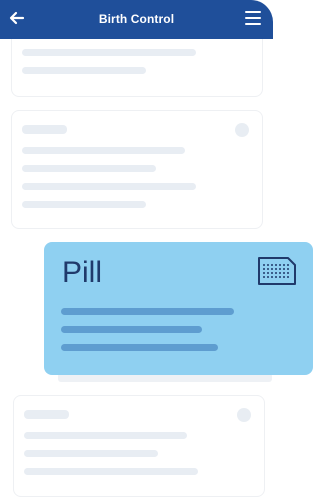 The width and height of the screenshot is (320, 497). Describe the element at coordinates (277, 271) in the screenshot. I see `pill-pack-icon` at that location.